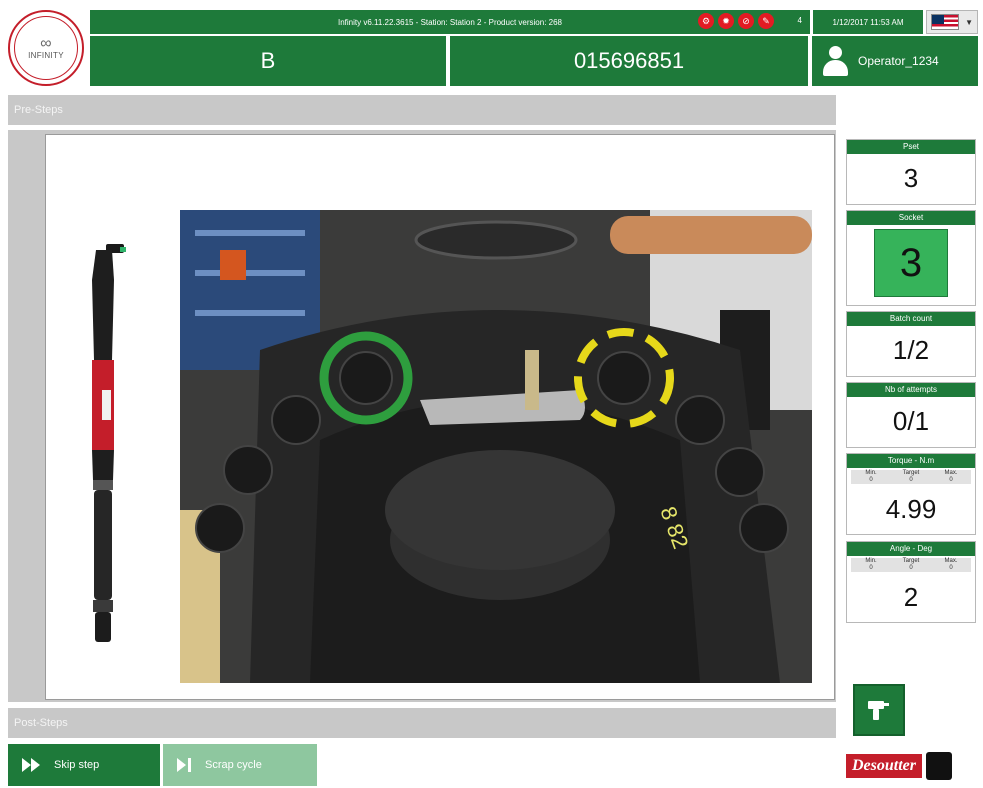  I want to click on operator-panel: Operator_1234, so click(895, 61).